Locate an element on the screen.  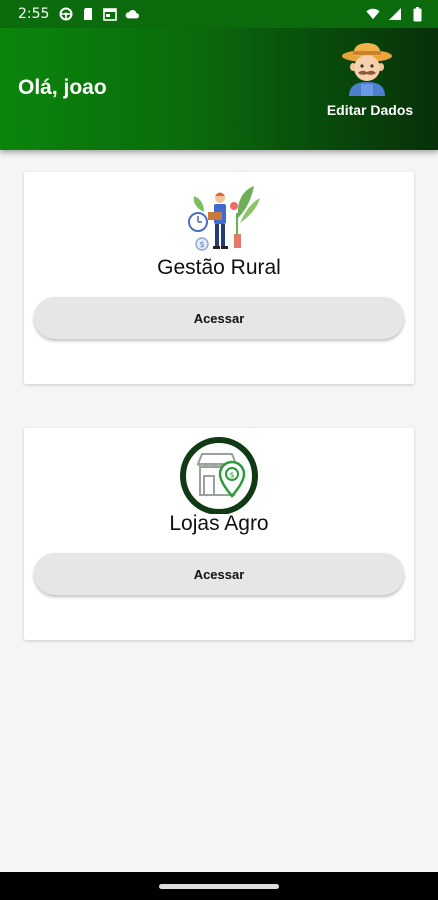
status-system-icons is located at coordinates (395, 13).